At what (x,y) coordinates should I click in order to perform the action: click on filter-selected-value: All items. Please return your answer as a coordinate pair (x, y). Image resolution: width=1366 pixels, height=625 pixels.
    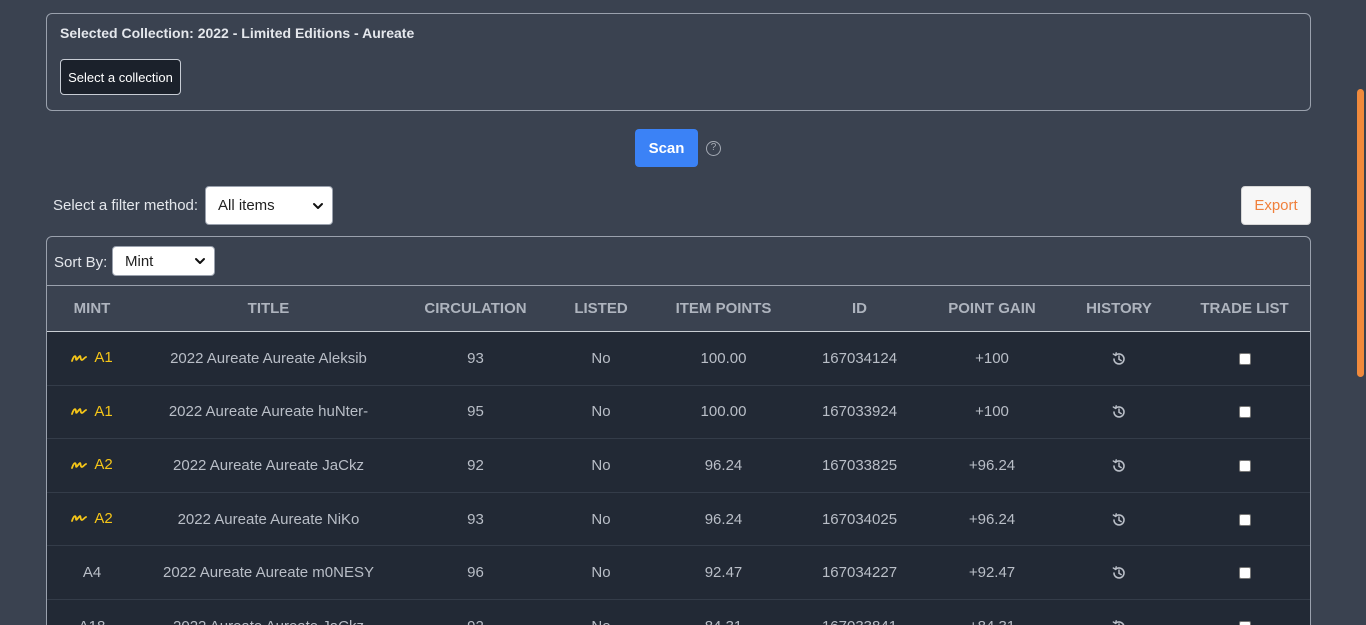
    Looking at the image, I should click on (246, 205).